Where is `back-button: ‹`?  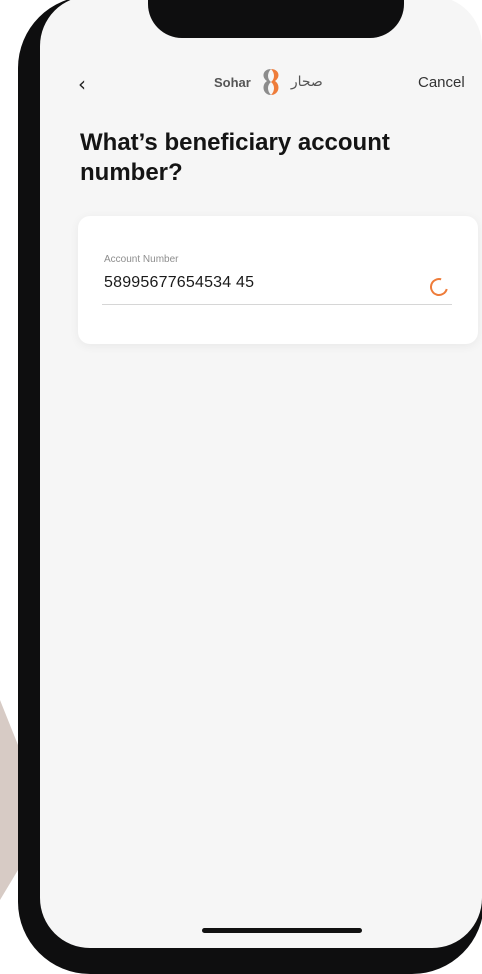 back-button: ‹ is located at coordinates (82, 84).